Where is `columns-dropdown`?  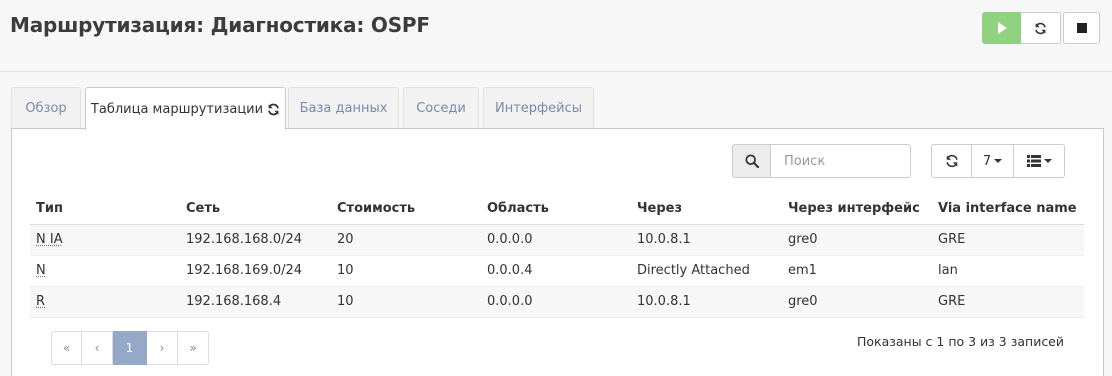
columns-dropdown is located at coordinates (1039, 161).